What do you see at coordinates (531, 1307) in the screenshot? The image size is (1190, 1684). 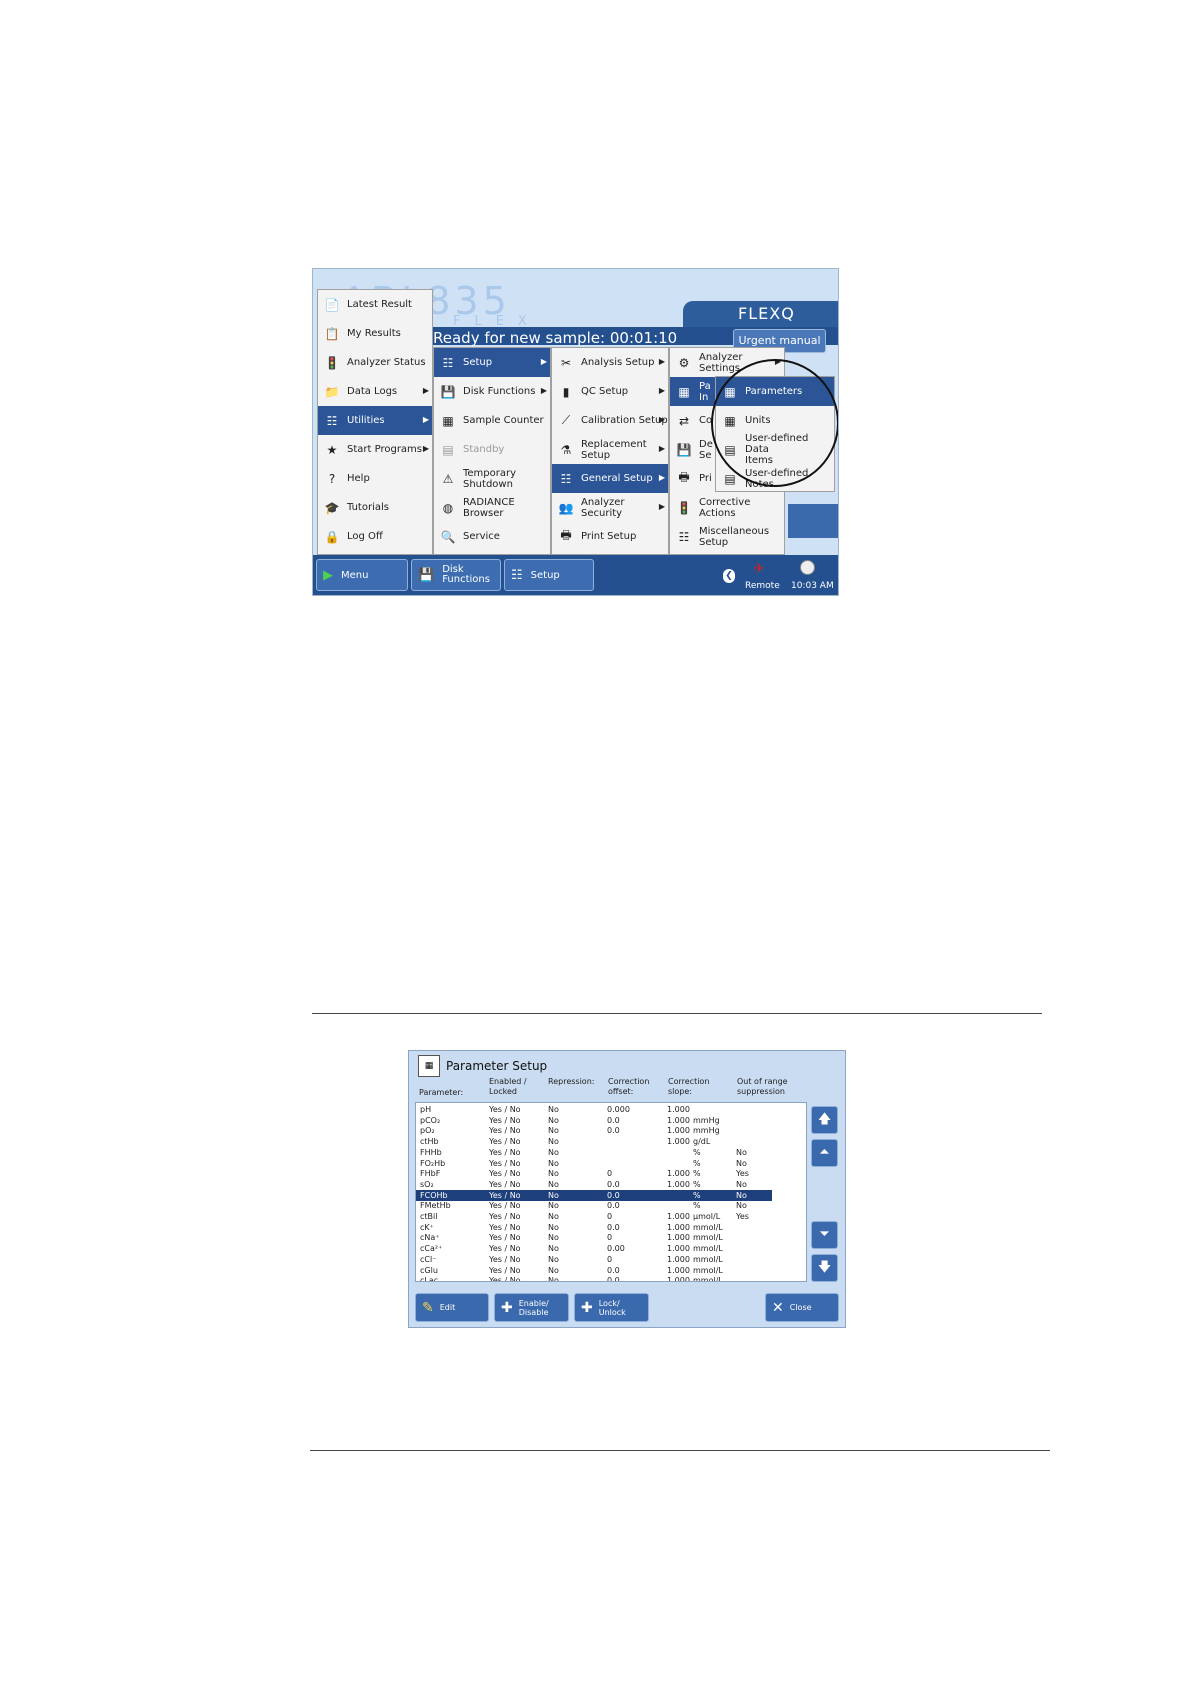 I see `enable-disable-button: ✚ Enable/ Disable` at bounding box center [531, 1307].